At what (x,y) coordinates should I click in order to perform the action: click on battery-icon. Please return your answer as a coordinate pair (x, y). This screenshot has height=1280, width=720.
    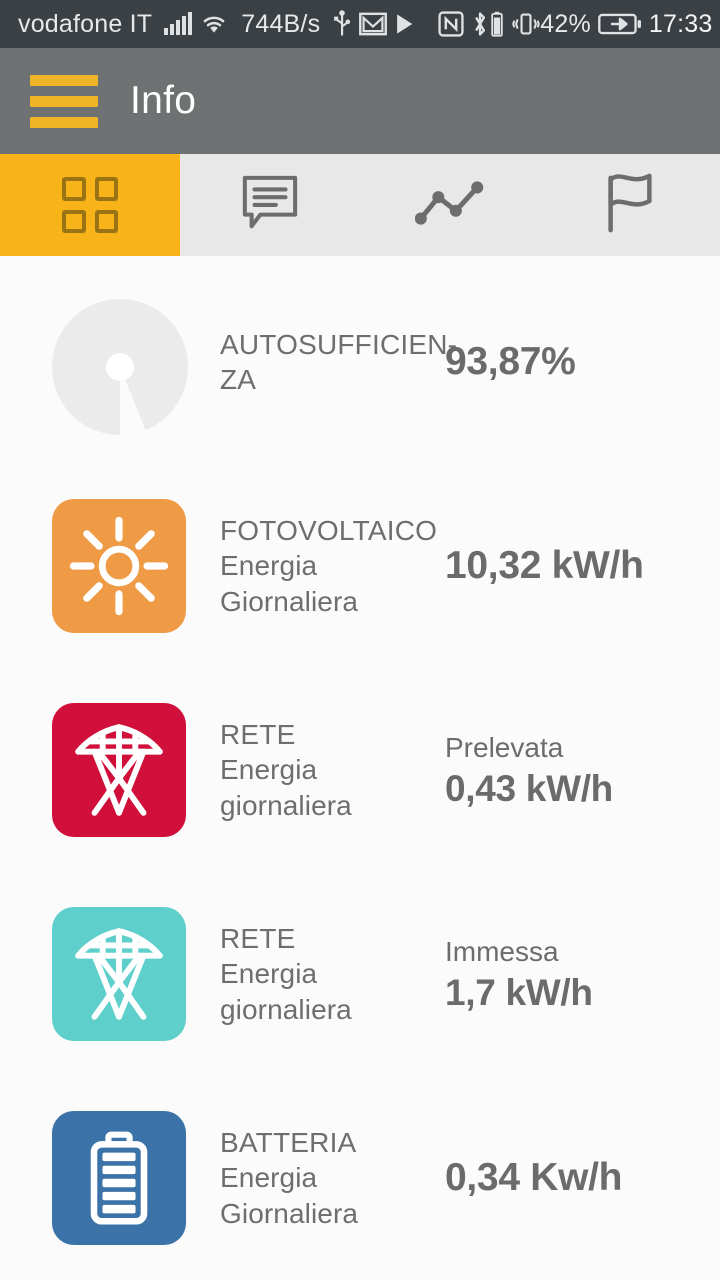
    Looking at the image, I should click on (119, 1178).